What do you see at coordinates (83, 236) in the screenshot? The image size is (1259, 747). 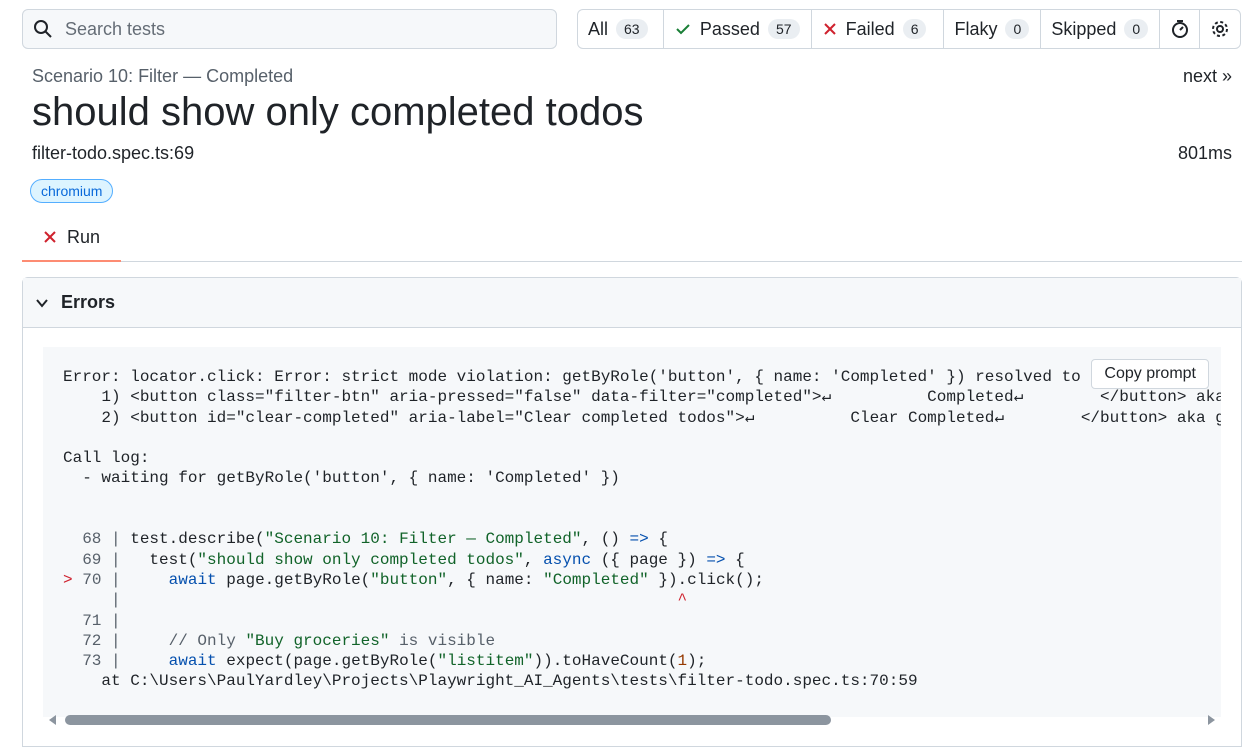 I see `tab-label: Run` at bounding box center [83, 236].